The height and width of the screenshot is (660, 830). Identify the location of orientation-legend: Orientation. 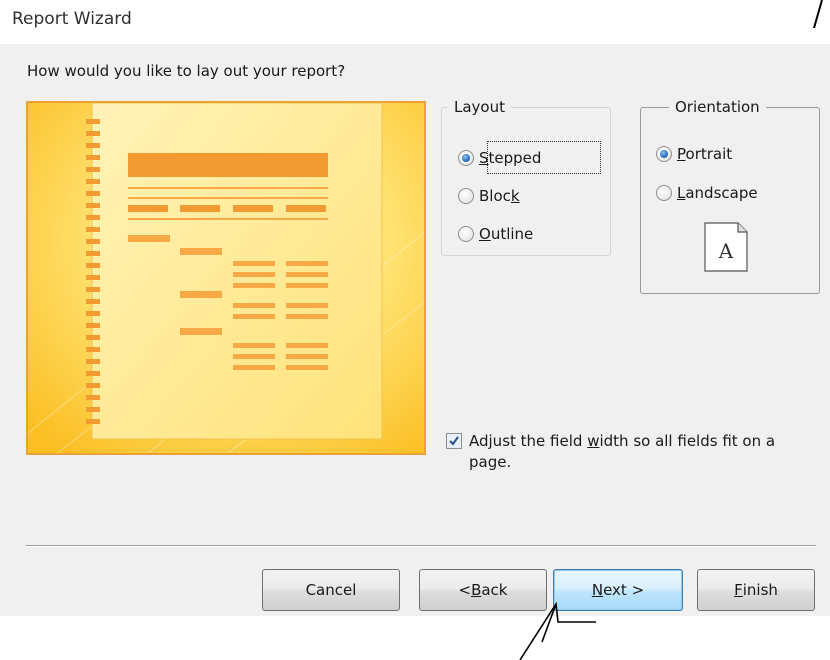
(717, 107).